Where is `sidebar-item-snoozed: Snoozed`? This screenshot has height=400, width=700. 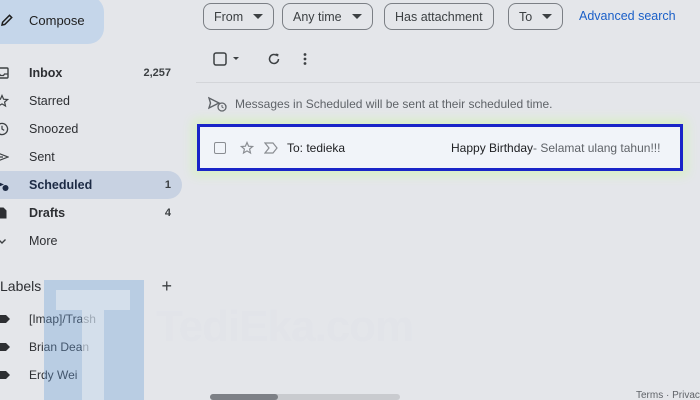 sidebar-item-snoozed: Snoozed is located at coordinates (91, 129).